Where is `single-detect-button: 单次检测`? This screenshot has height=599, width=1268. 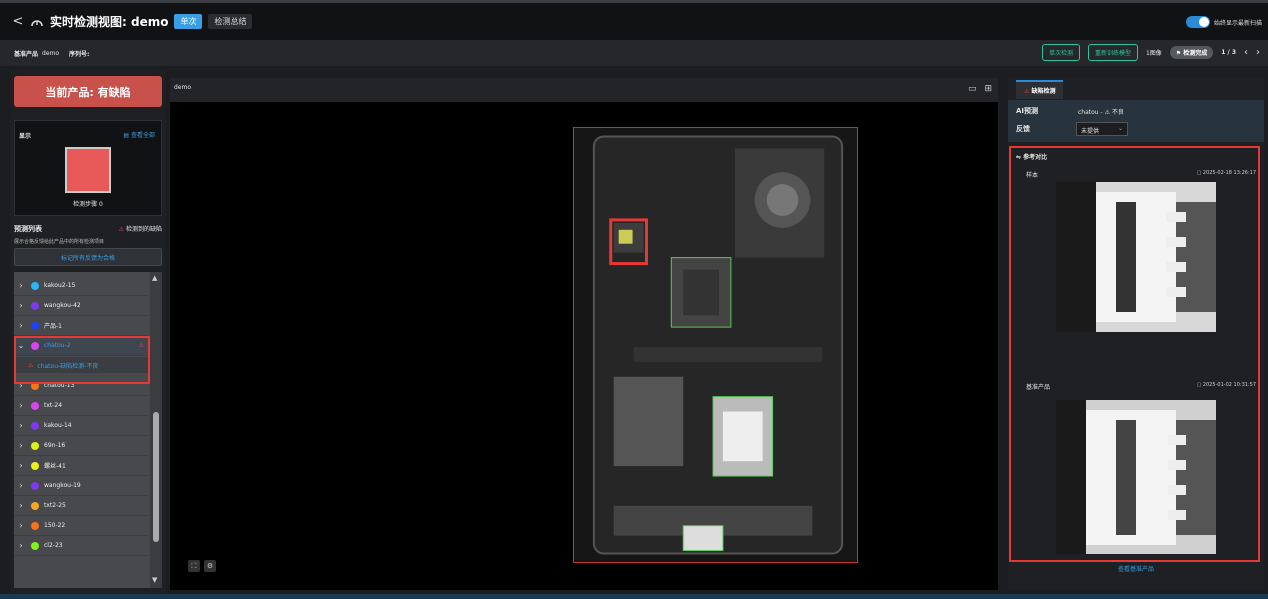 single-detect-button: 单次检测 is located at coordinates (1060, 52).